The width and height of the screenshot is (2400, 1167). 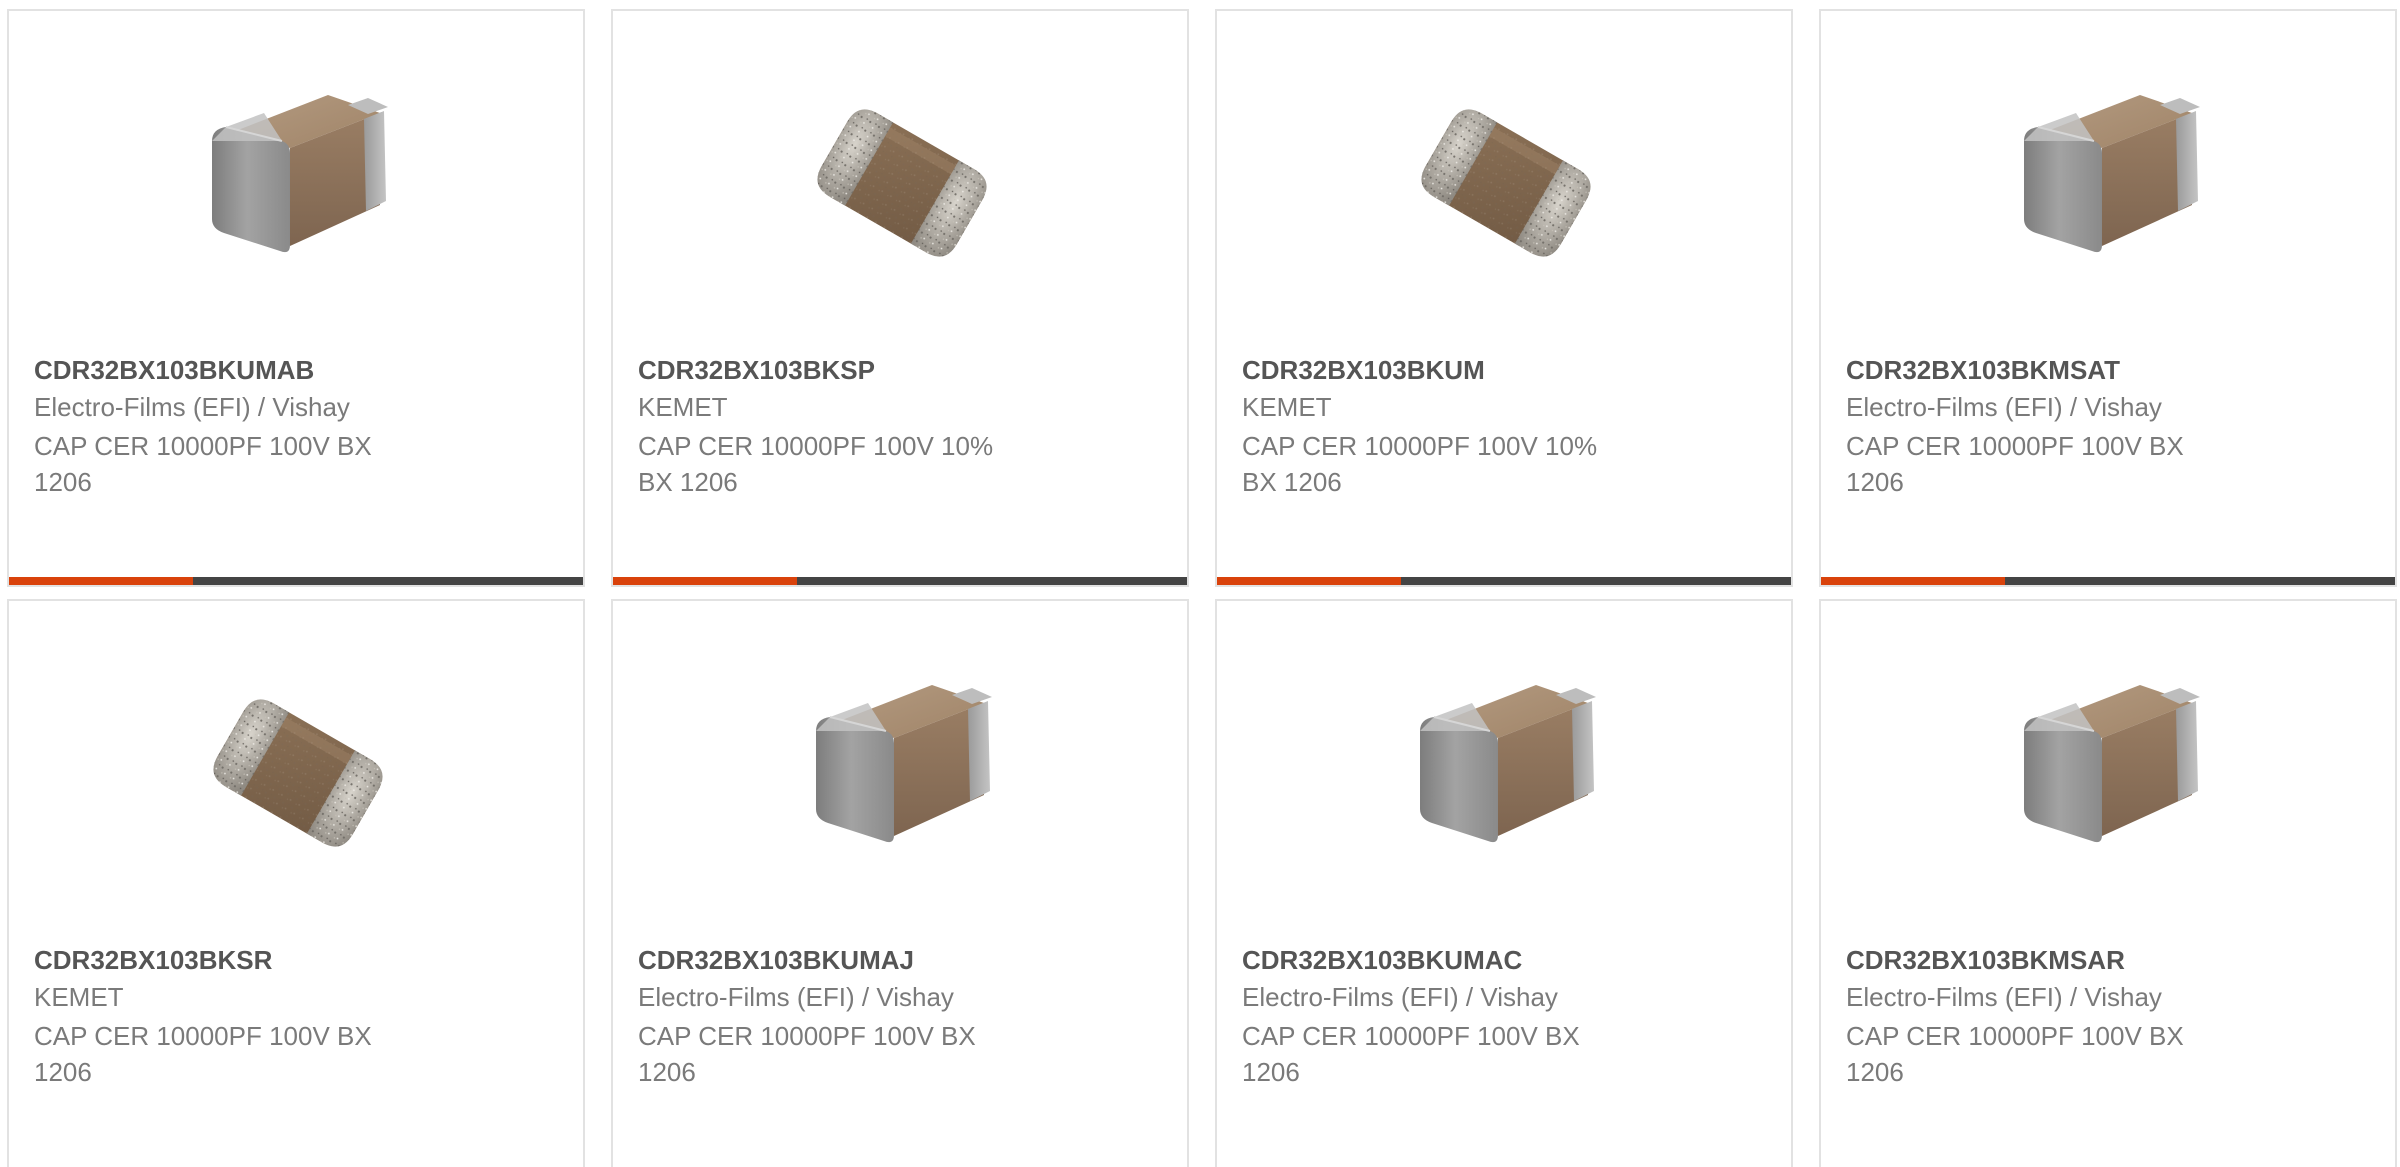 What do you see at coordinates (1983, 370) in the screenshot?
I see `part-number: CDR32BX103BKMSAT` at bounding box center [1983, 370].